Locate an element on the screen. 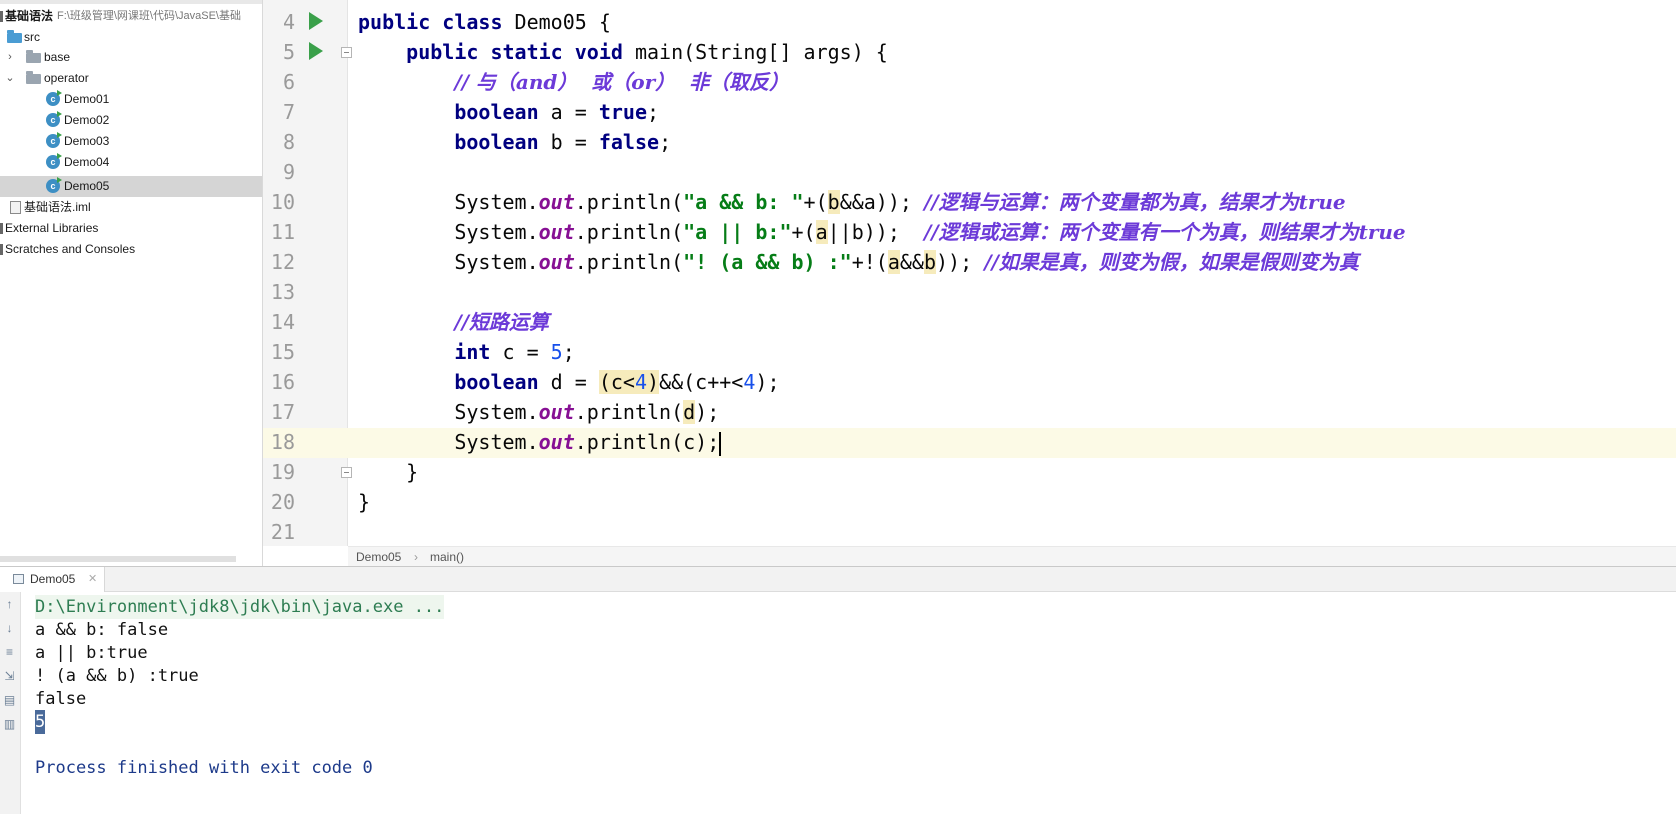  line-number: 18 is located at coordinates (282, 442).